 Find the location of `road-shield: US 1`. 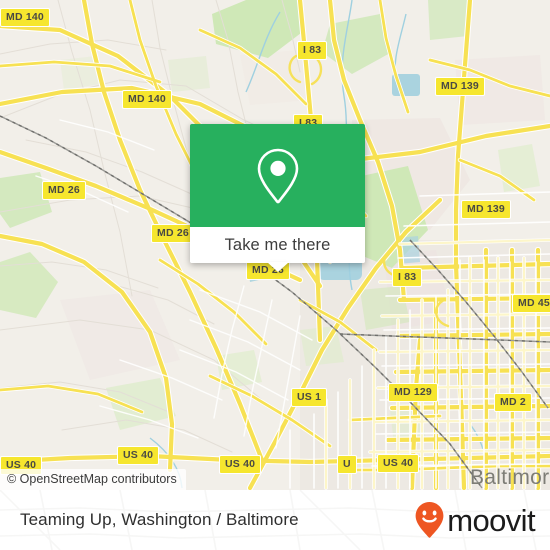

road-shield: US 1 is located at coordinates (309, 397).